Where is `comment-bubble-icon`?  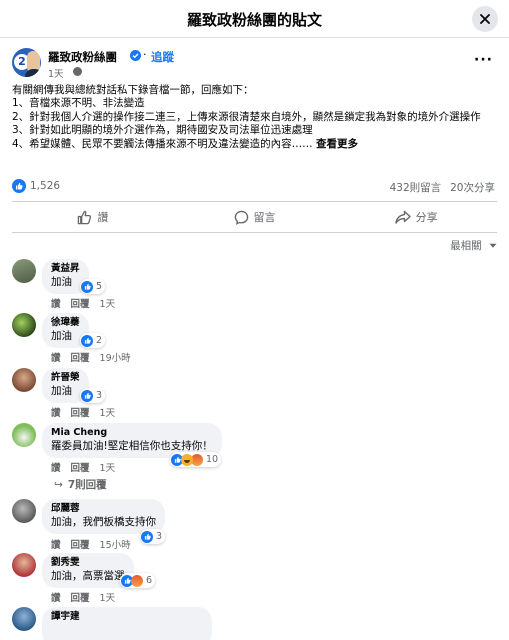 comment-bubble-icon is located at coordinates (241, 217).